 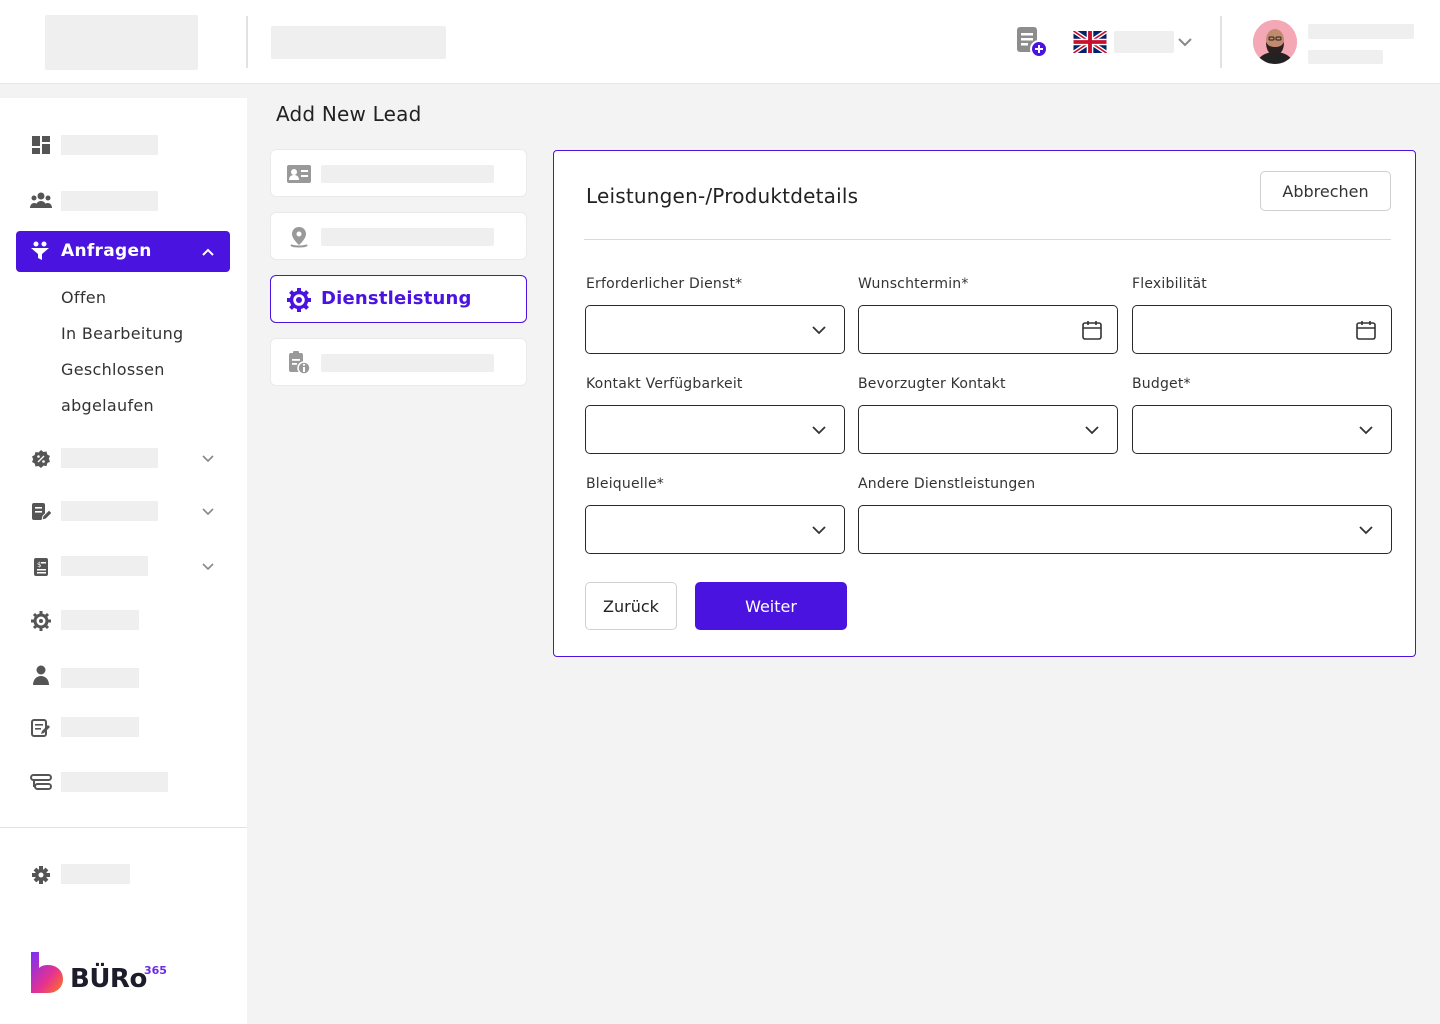 I want to click on document-add-icon, so click(x=1032, y=43).